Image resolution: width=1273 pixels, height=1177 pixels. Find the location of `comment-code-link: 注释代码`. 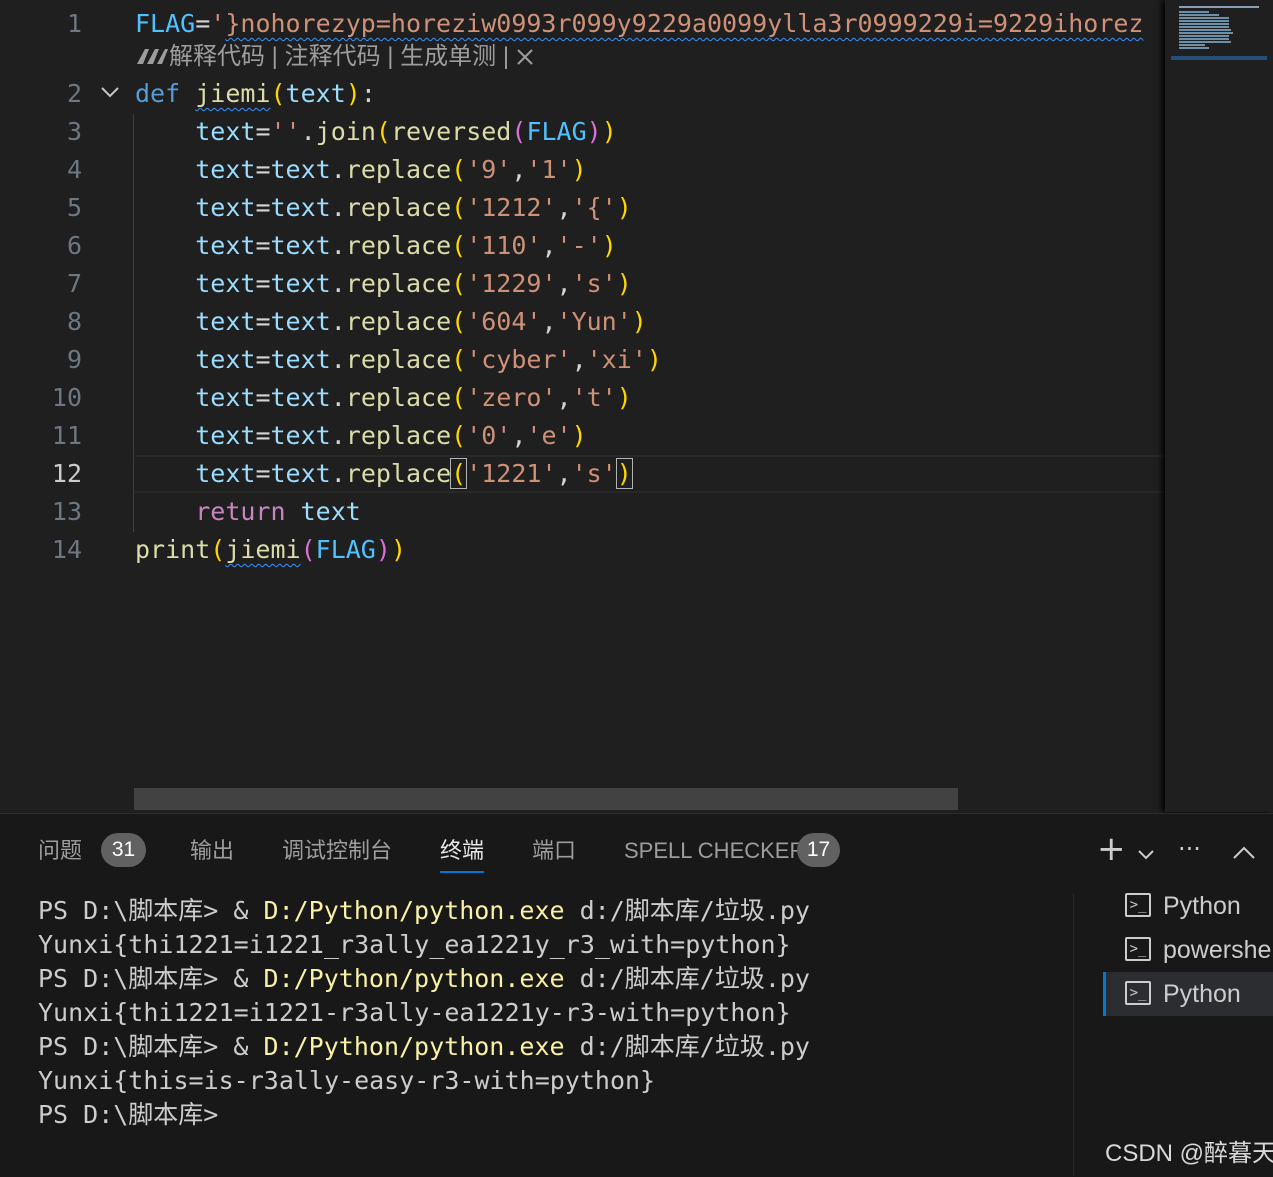

comment-code-link: 注释代码 is located at coordinates (333, 56).